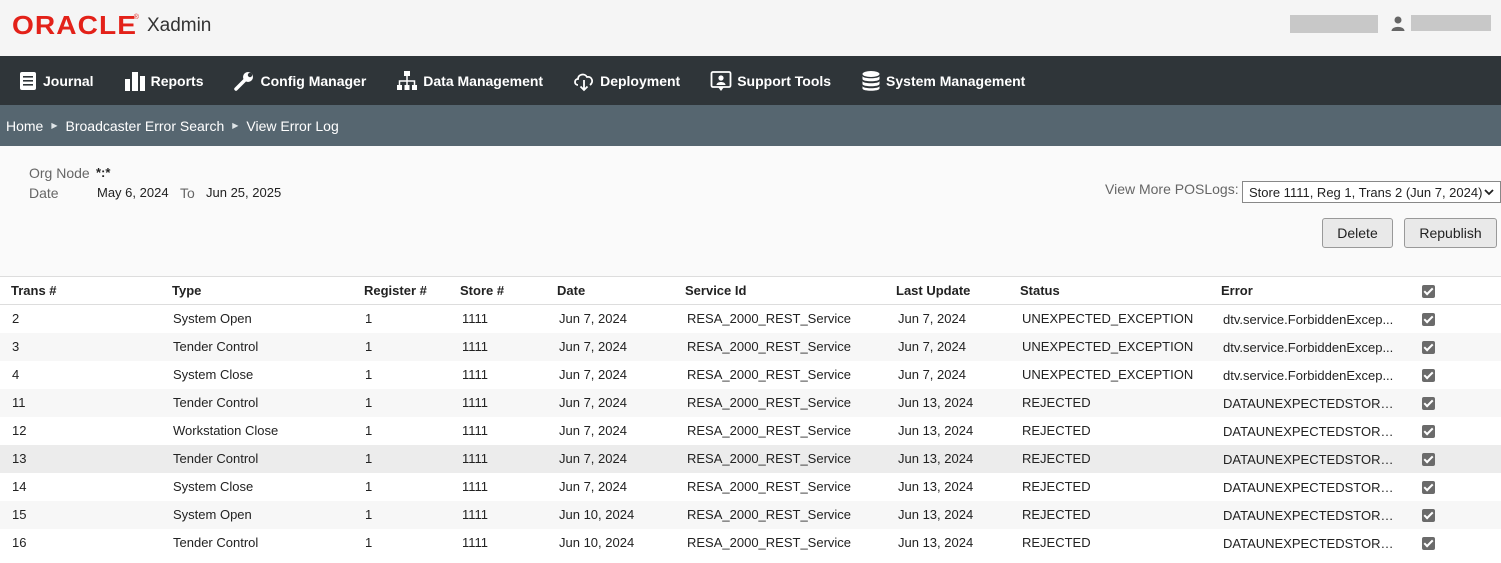  What do you see at coordinates (1451, 23) in the screenshot?
I see `redacted-username` at bounding box center [1451, 23].